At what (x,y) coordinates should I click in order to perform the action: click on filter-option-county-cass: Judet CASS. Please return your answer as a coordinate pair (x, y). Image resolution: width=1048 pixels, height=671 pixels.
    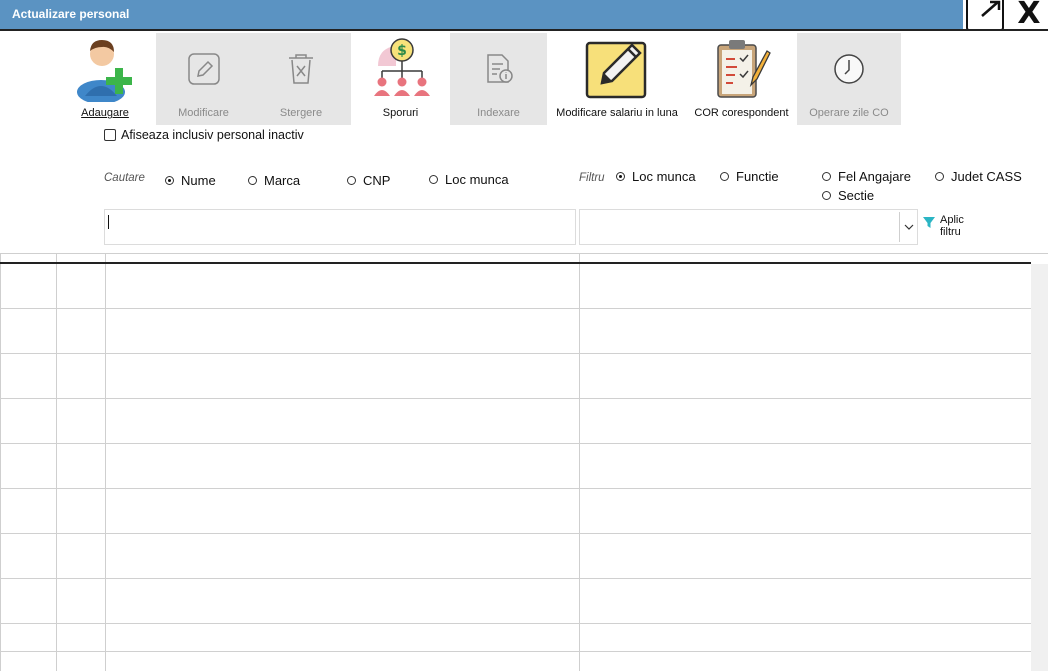
    Looking at the image, I should click on (978, 176).